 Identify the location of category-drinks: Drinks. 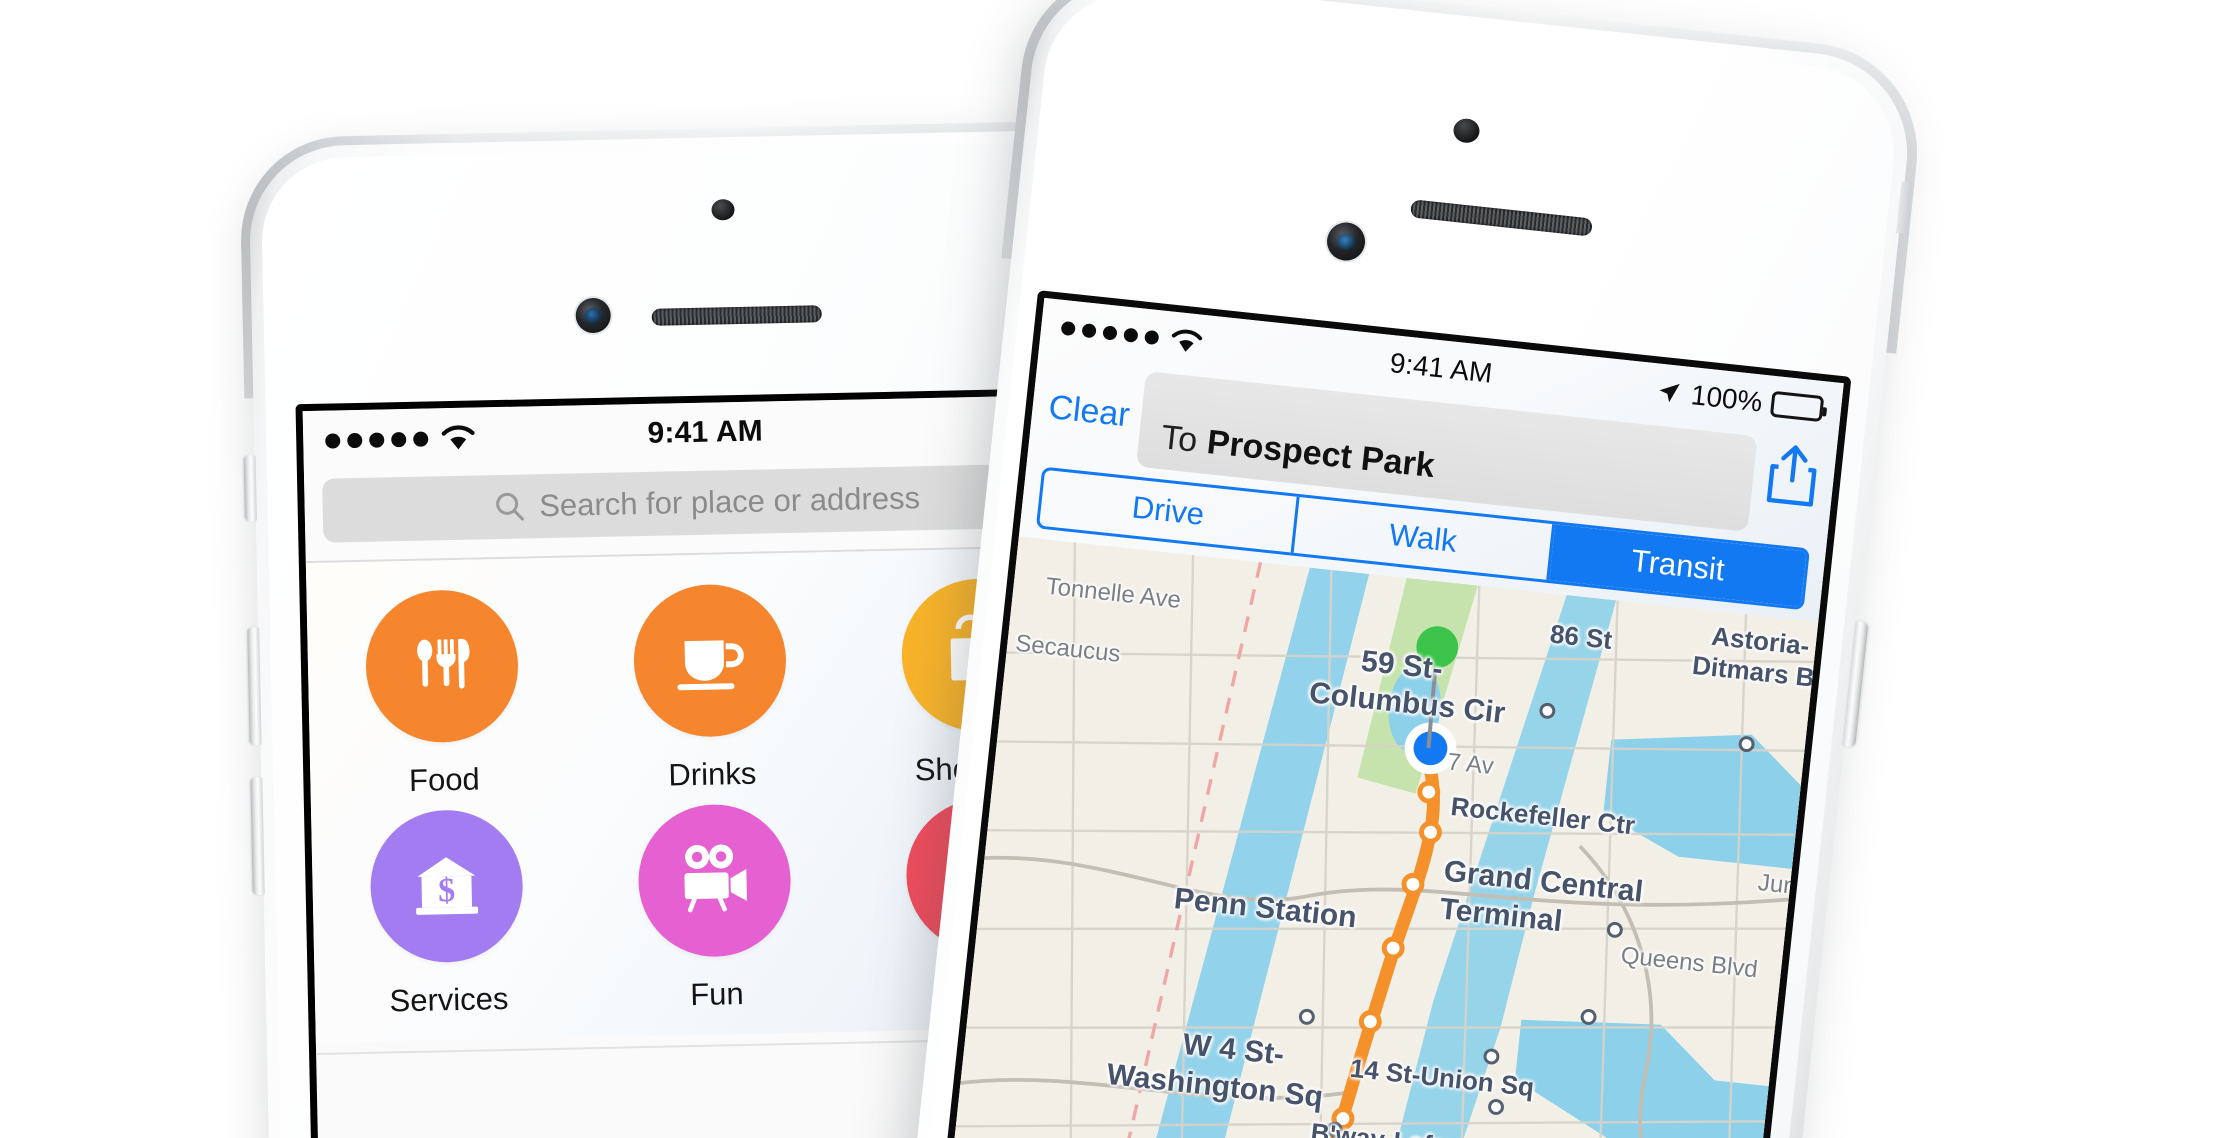
(710, 689).